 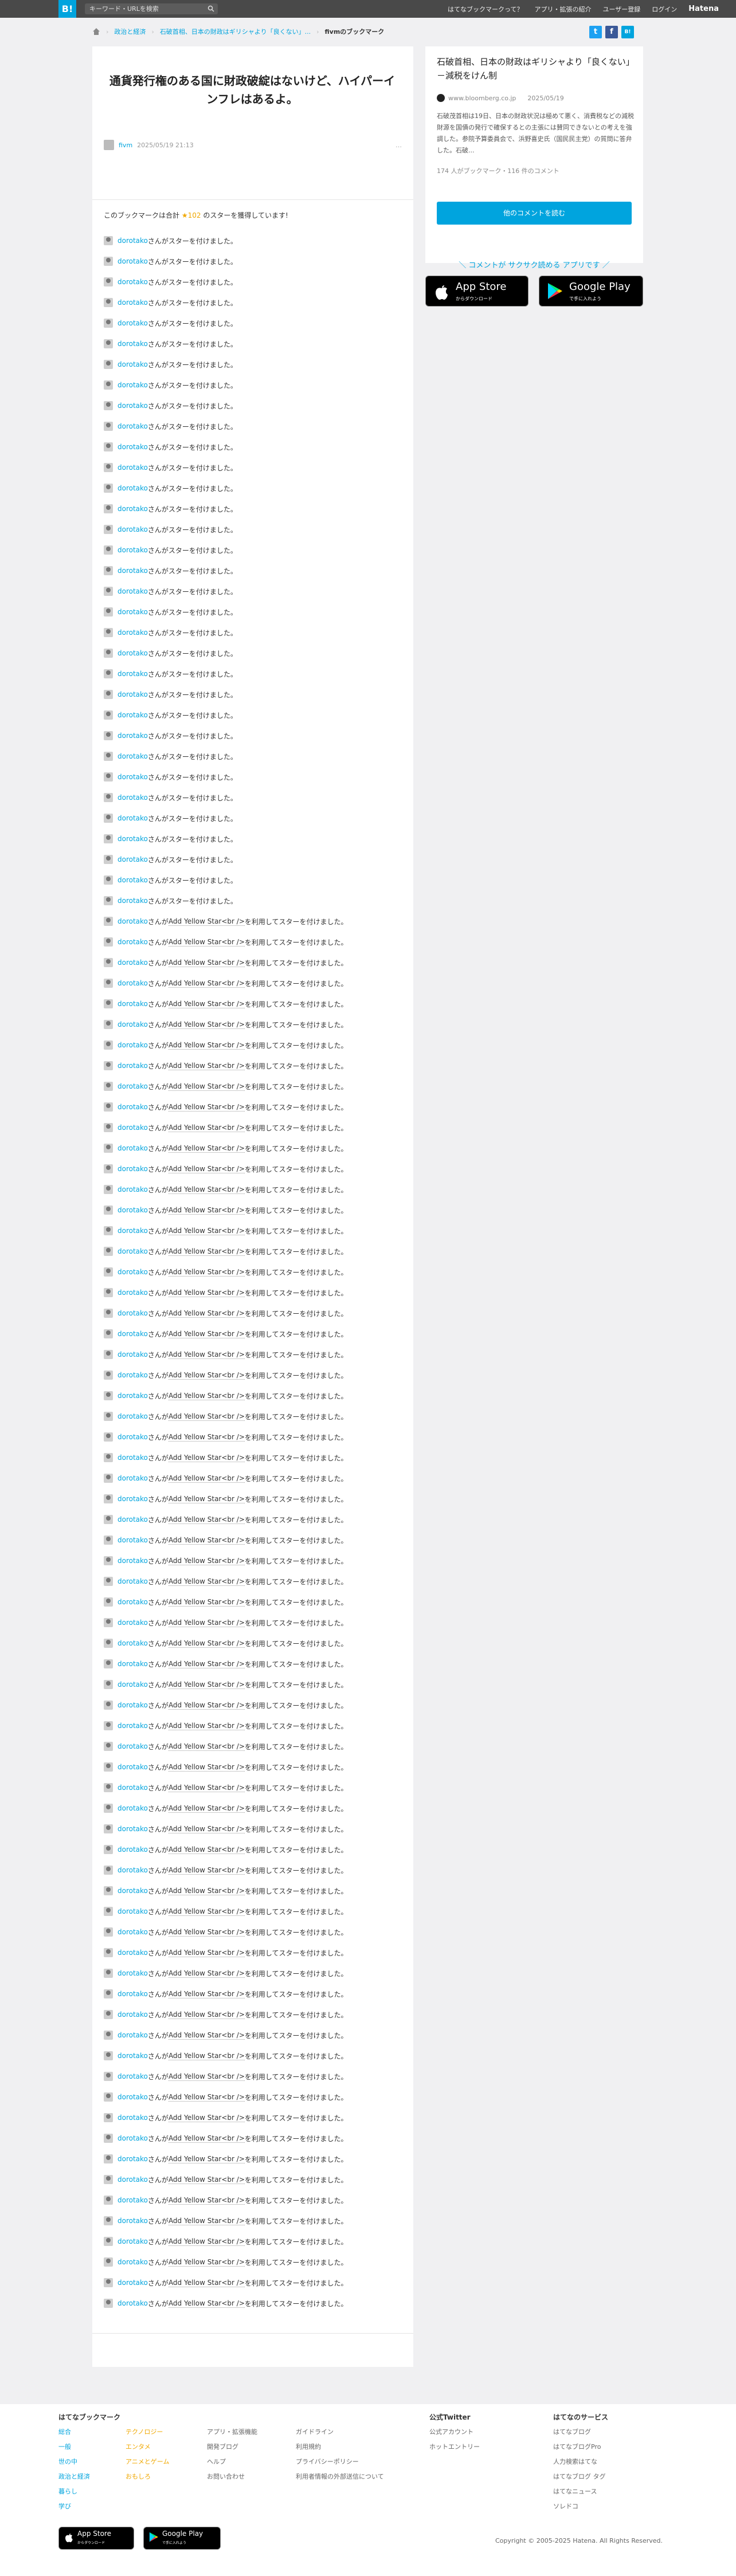 I want to click on footer-link: テクノロジー, so click(x=147, y=2433).